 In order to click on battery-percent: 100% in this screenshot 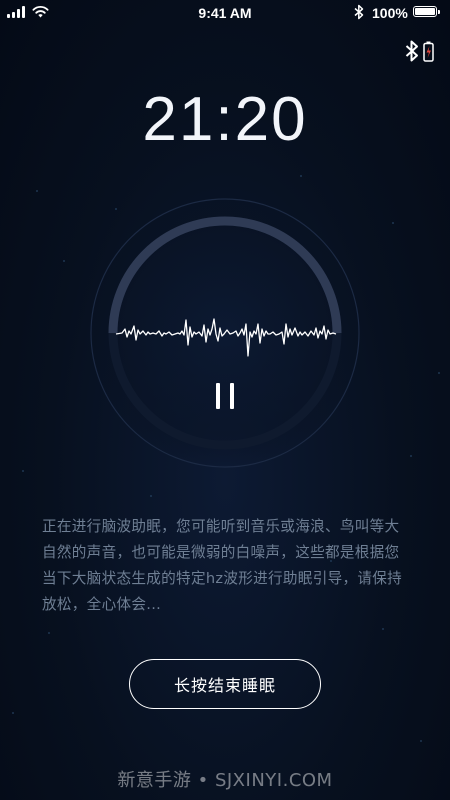, I will do `click(390, 13)`.